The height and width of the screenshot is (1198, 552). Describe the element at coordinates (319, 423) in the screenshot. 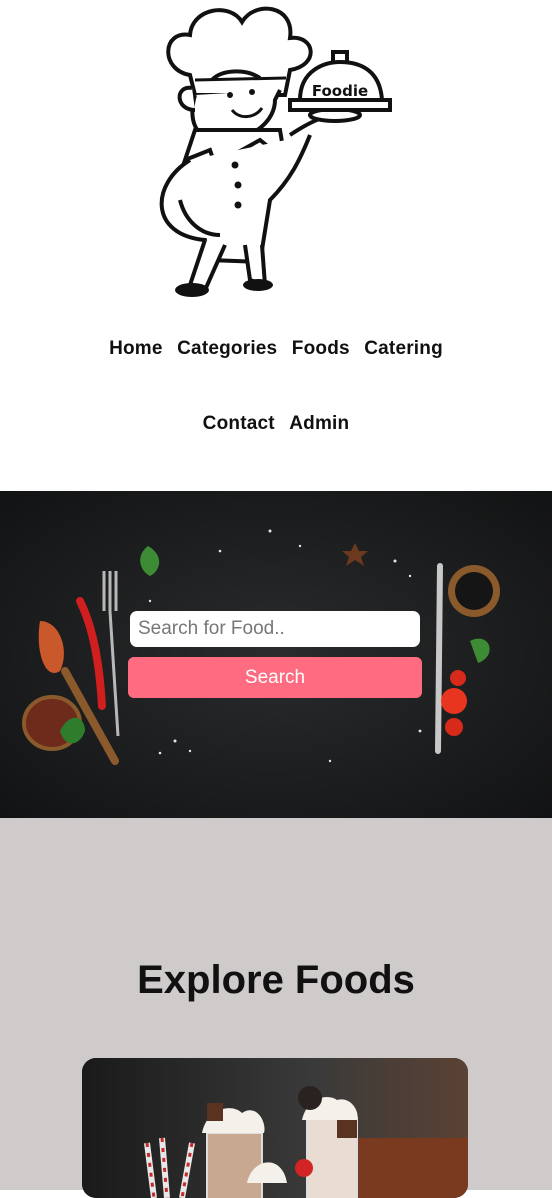

I see `nav-admin-link: Admin` at that location.